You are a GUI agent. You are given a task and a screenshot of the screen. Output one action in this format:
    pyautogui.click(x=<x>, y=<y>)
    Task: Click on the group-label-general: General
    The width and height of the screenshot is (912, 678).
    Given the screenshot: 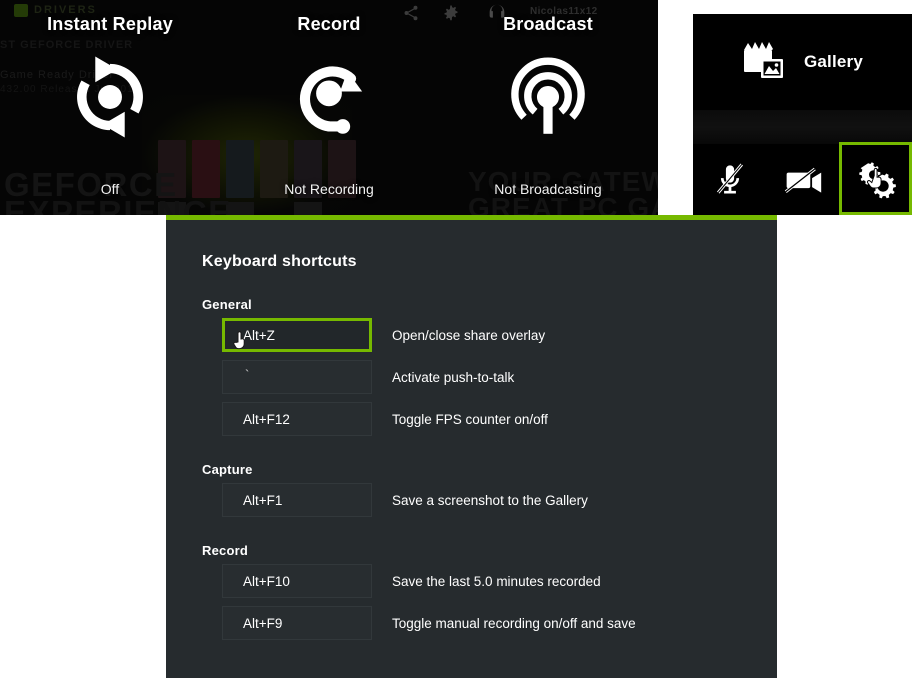 What is the action you would take?
    pyautogui.click(x=227, y=304)
    